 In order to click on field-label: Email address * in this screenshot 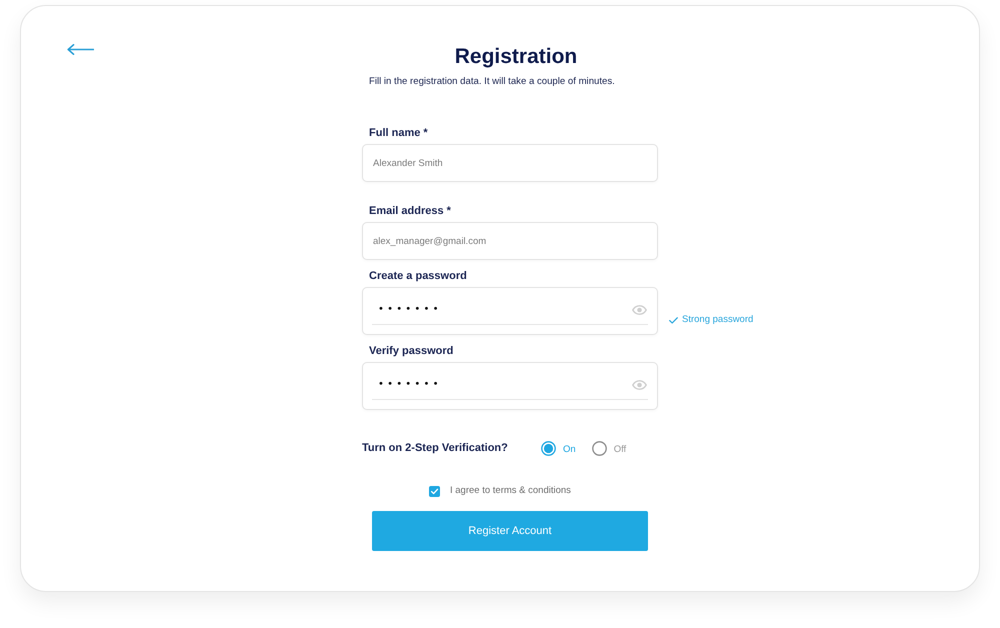, I will do `click(410, 211)`.